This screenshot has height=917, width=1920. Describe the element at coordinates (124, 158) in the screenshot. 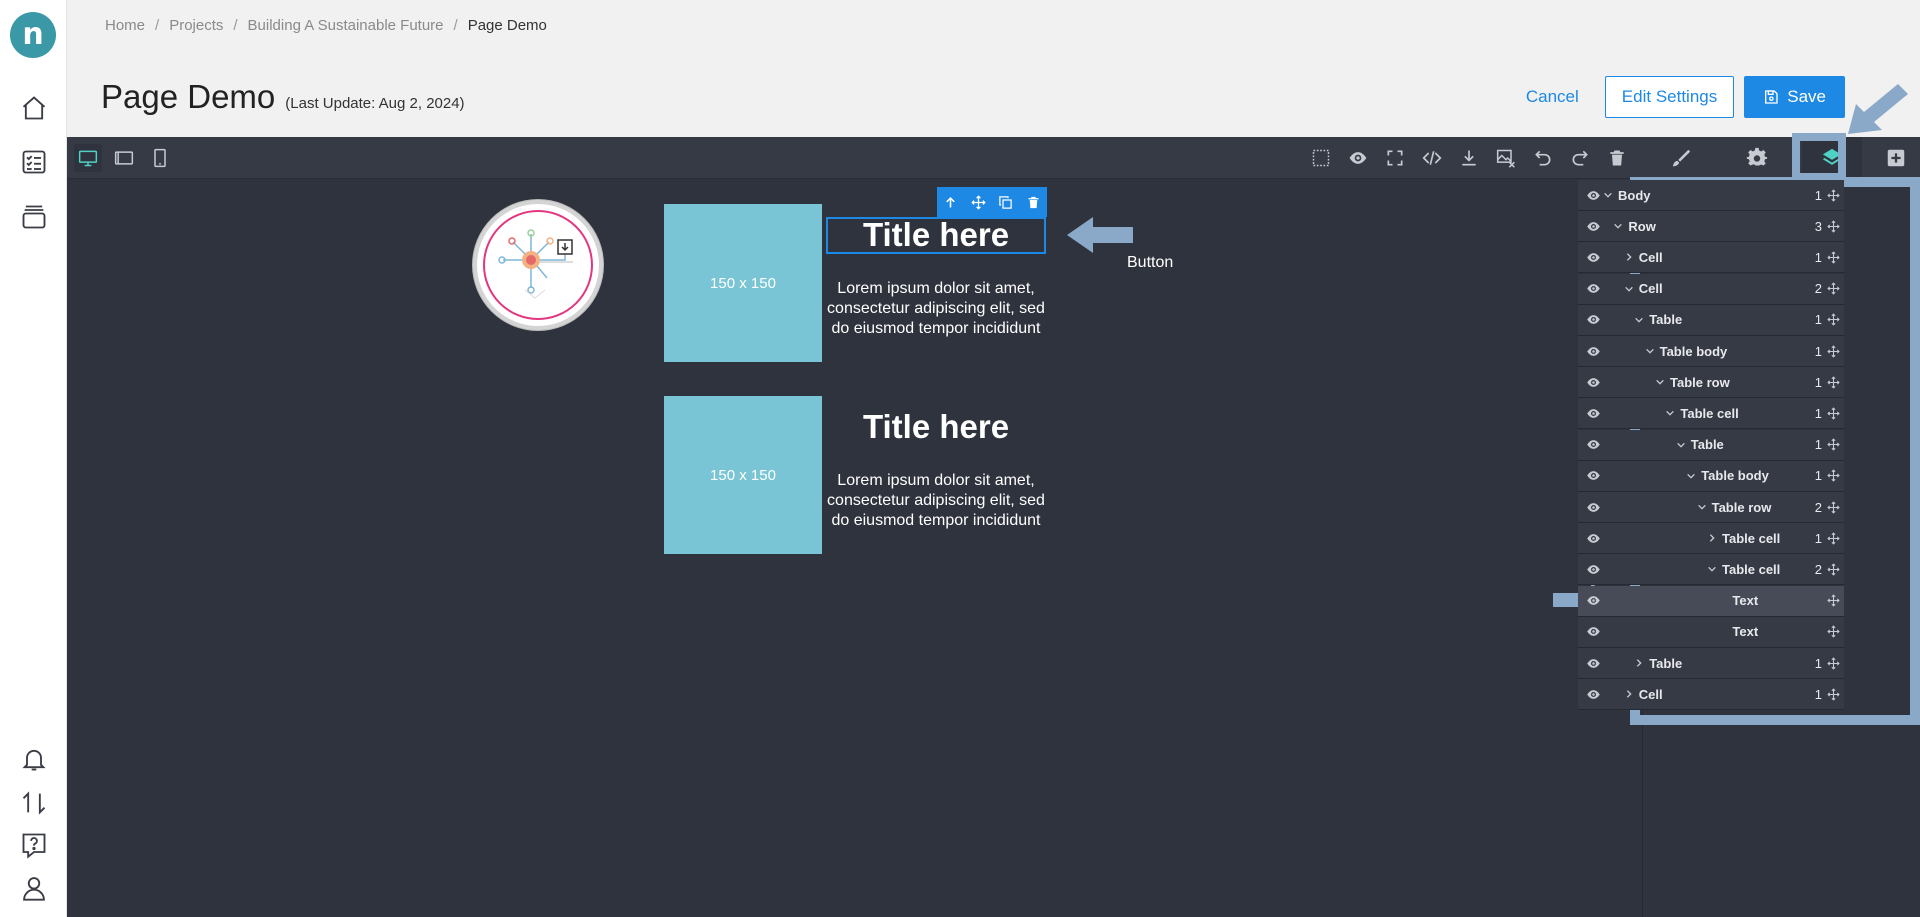

I see `tablet-view-icon` at that location.